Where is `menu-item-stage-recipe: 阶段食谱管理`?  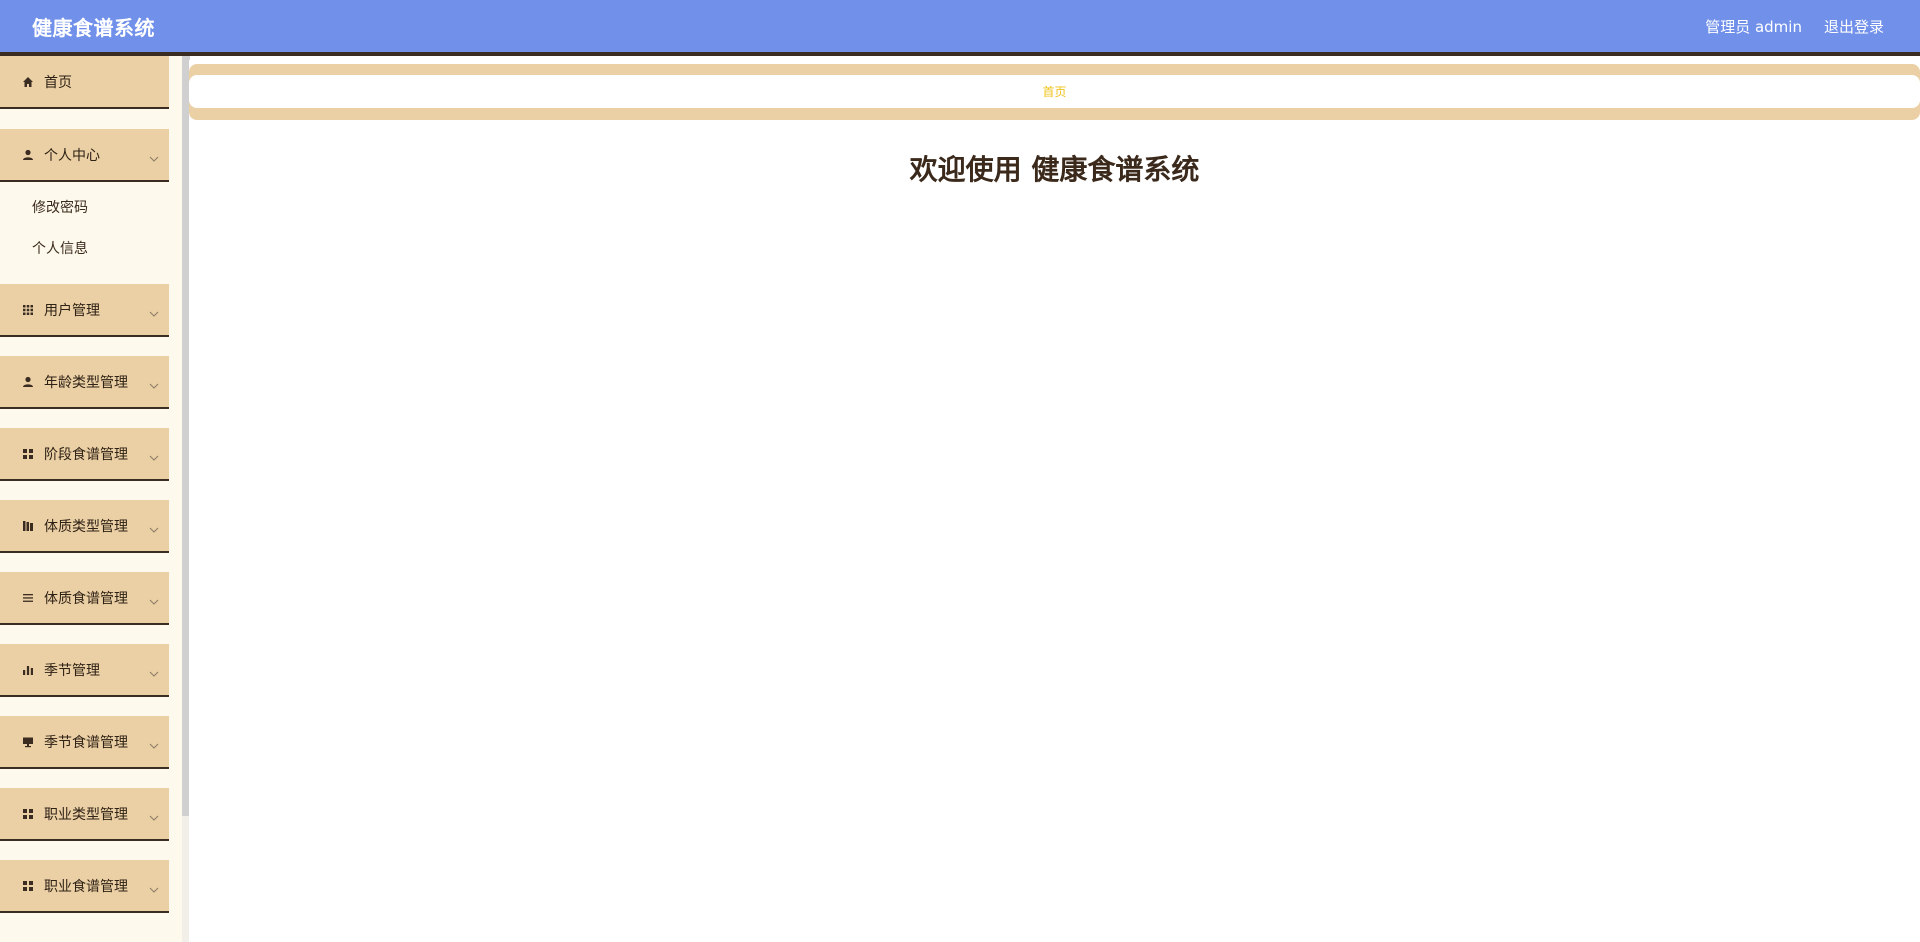 menu-item-stage-recipe: 阶段食谱管理 is located at coordinates (84, 454).